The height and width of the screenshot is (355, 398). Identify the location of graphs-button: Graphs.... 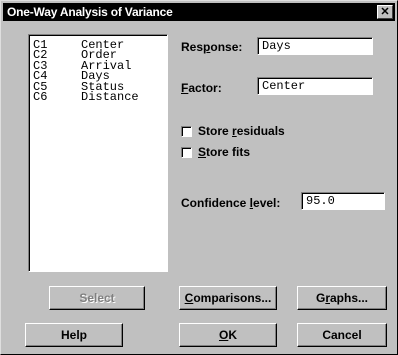
(342, 298).